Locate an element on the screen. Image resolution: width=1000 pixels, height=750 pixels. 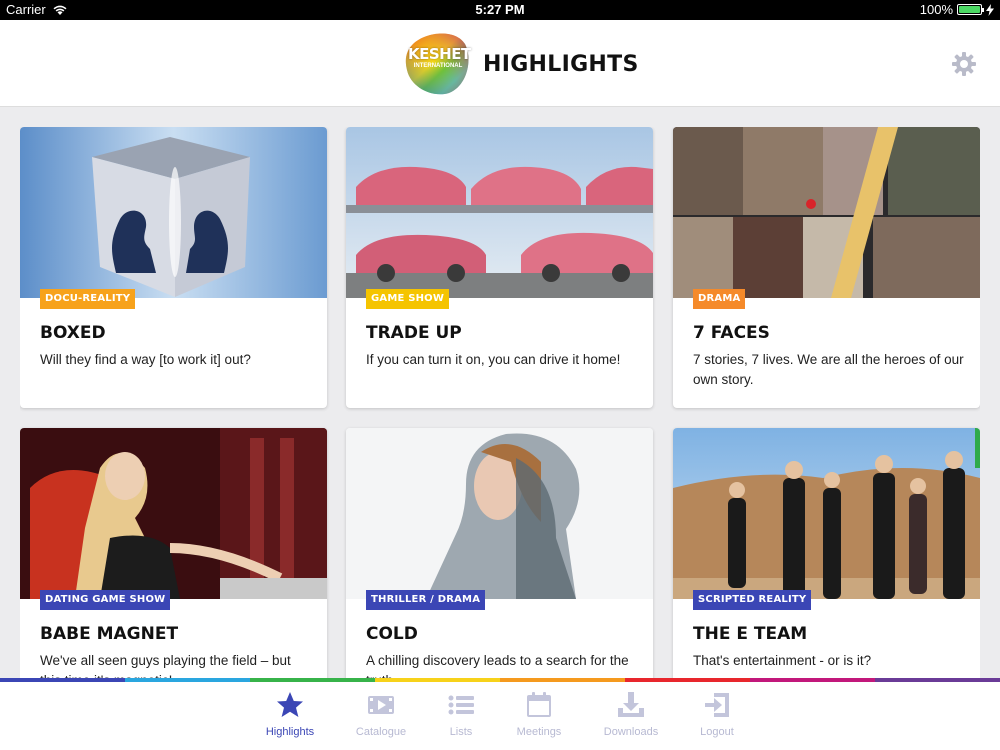
charging-icon is located at coordinates (990, 9).